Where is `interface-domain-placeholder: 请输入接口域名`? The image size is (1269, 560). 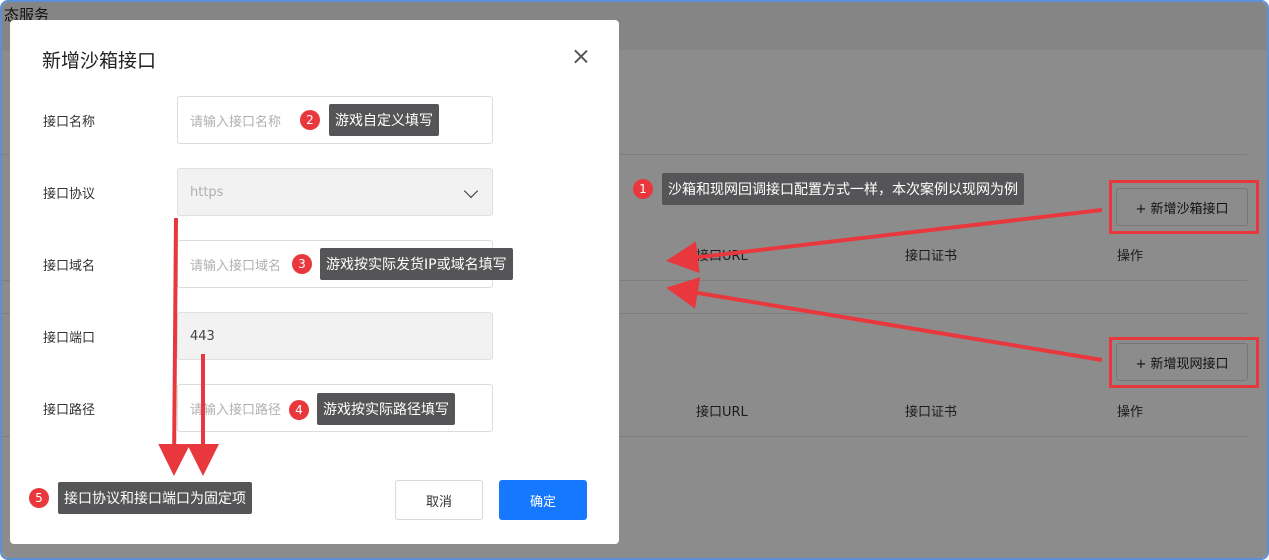
interface-domain-placeholder: 请输入接口域名 is located at coordinates (236, 266).